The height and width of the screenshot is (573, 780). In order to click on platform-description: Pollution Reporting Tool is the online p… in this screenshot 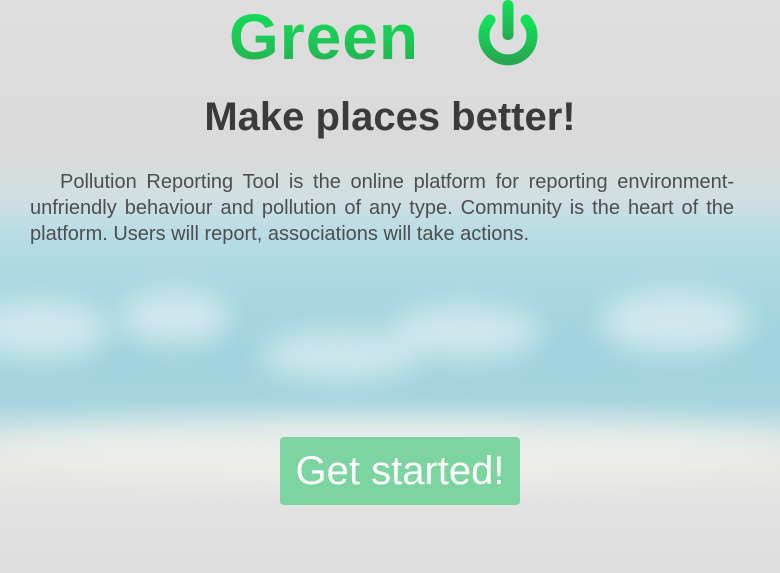, I will do `click(382, 208)`.